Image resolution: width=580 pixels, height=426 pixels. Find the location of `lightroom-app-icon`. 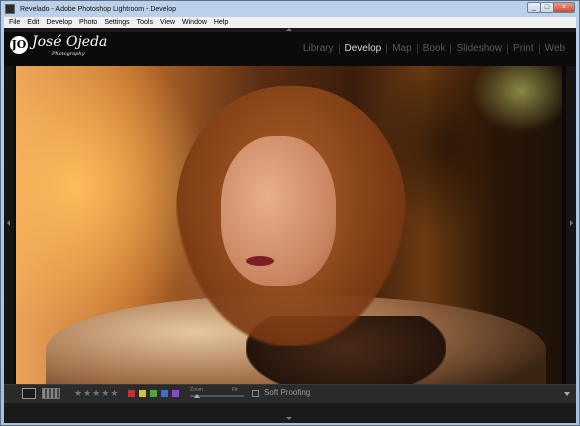

lightroom-app-icon is located at coordinates (10, 9).